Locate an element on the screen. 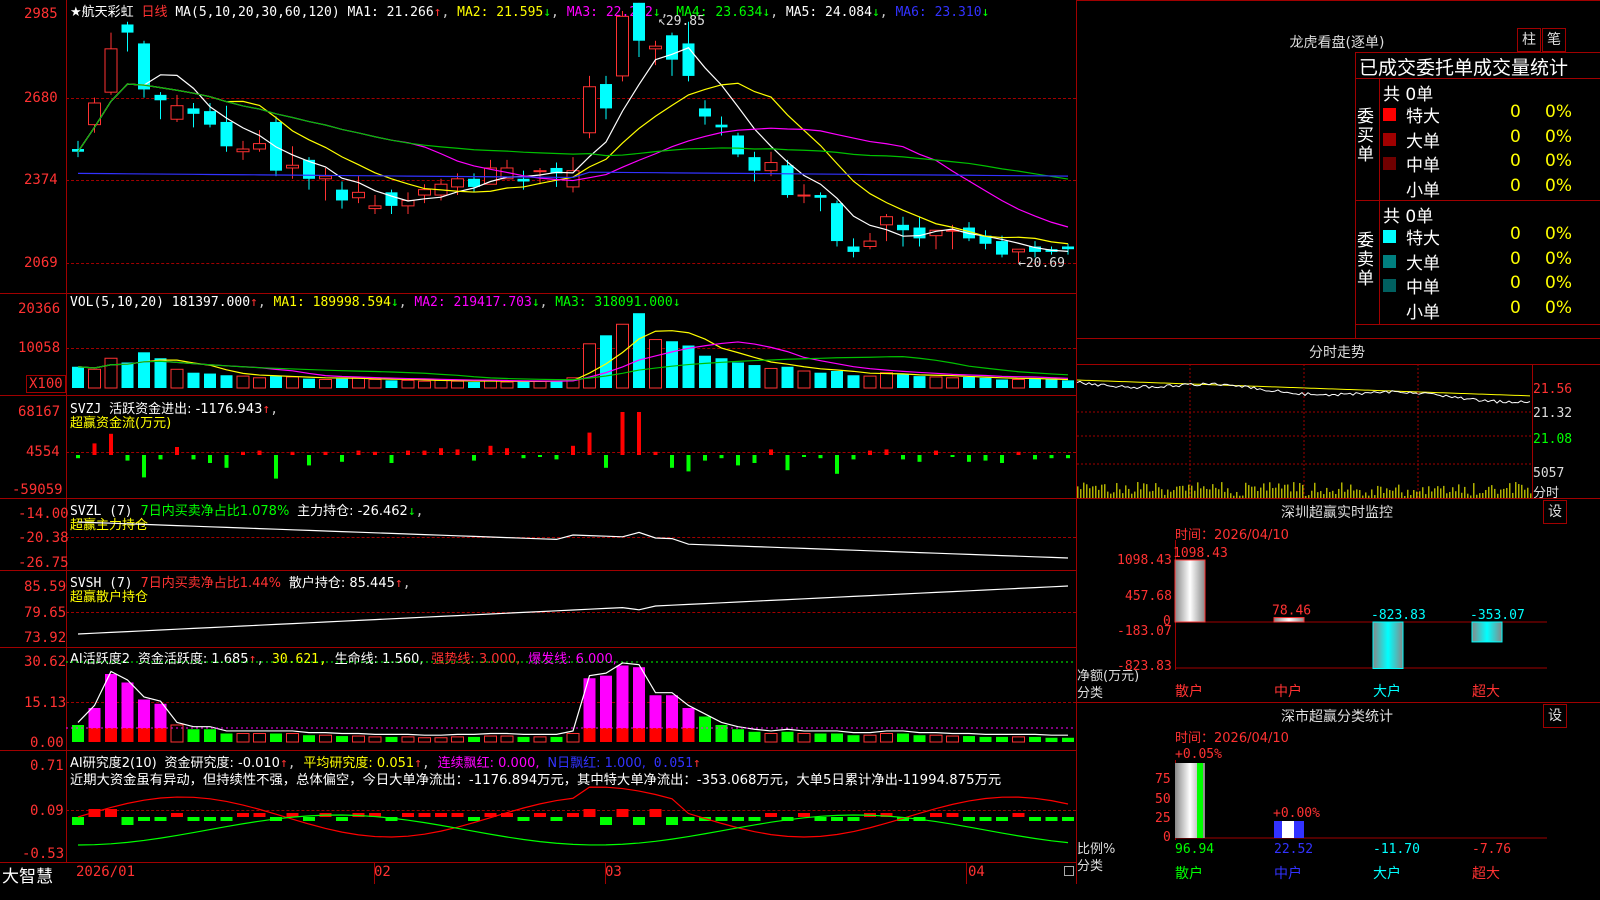  monitor-category-label: 散户 is located at coordinates (1189, 691).